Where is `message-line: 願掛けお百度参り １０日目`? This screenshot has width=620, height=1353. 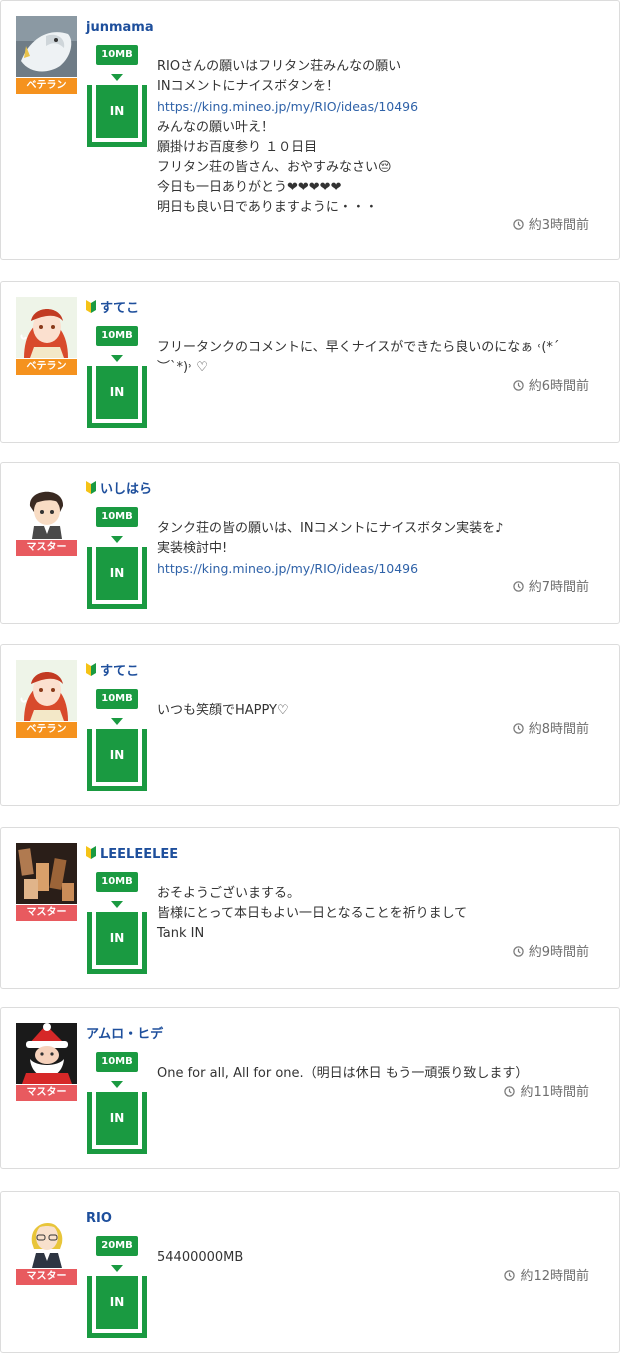
message-line: 願掛けお百度参り １０日目 is located at coordinates (287, 148).